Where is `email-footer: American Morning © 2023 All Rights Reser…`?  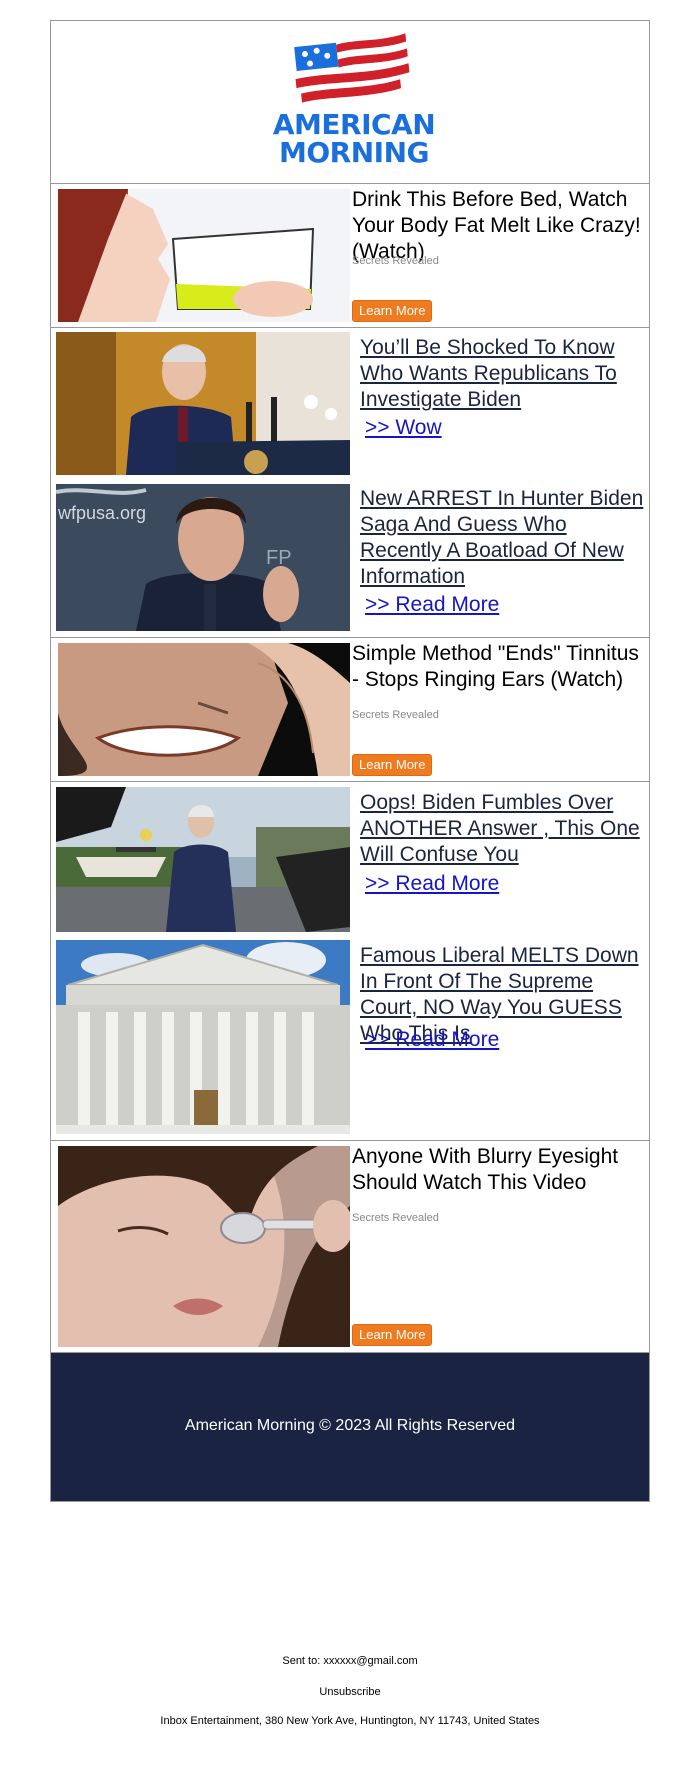
email-footer: American Morning © 2023 All Rights Reser… is located at coordinates (350, 1427).